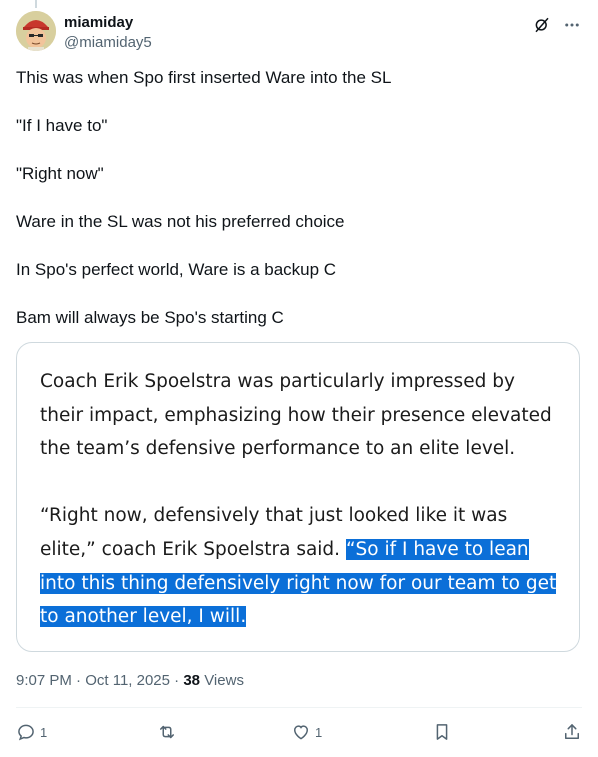 The image size is (598, 757). I want to click on tweet-meta: 9:07 PM · Oct 11, 2025 · 38 Views, so click(130, 681).